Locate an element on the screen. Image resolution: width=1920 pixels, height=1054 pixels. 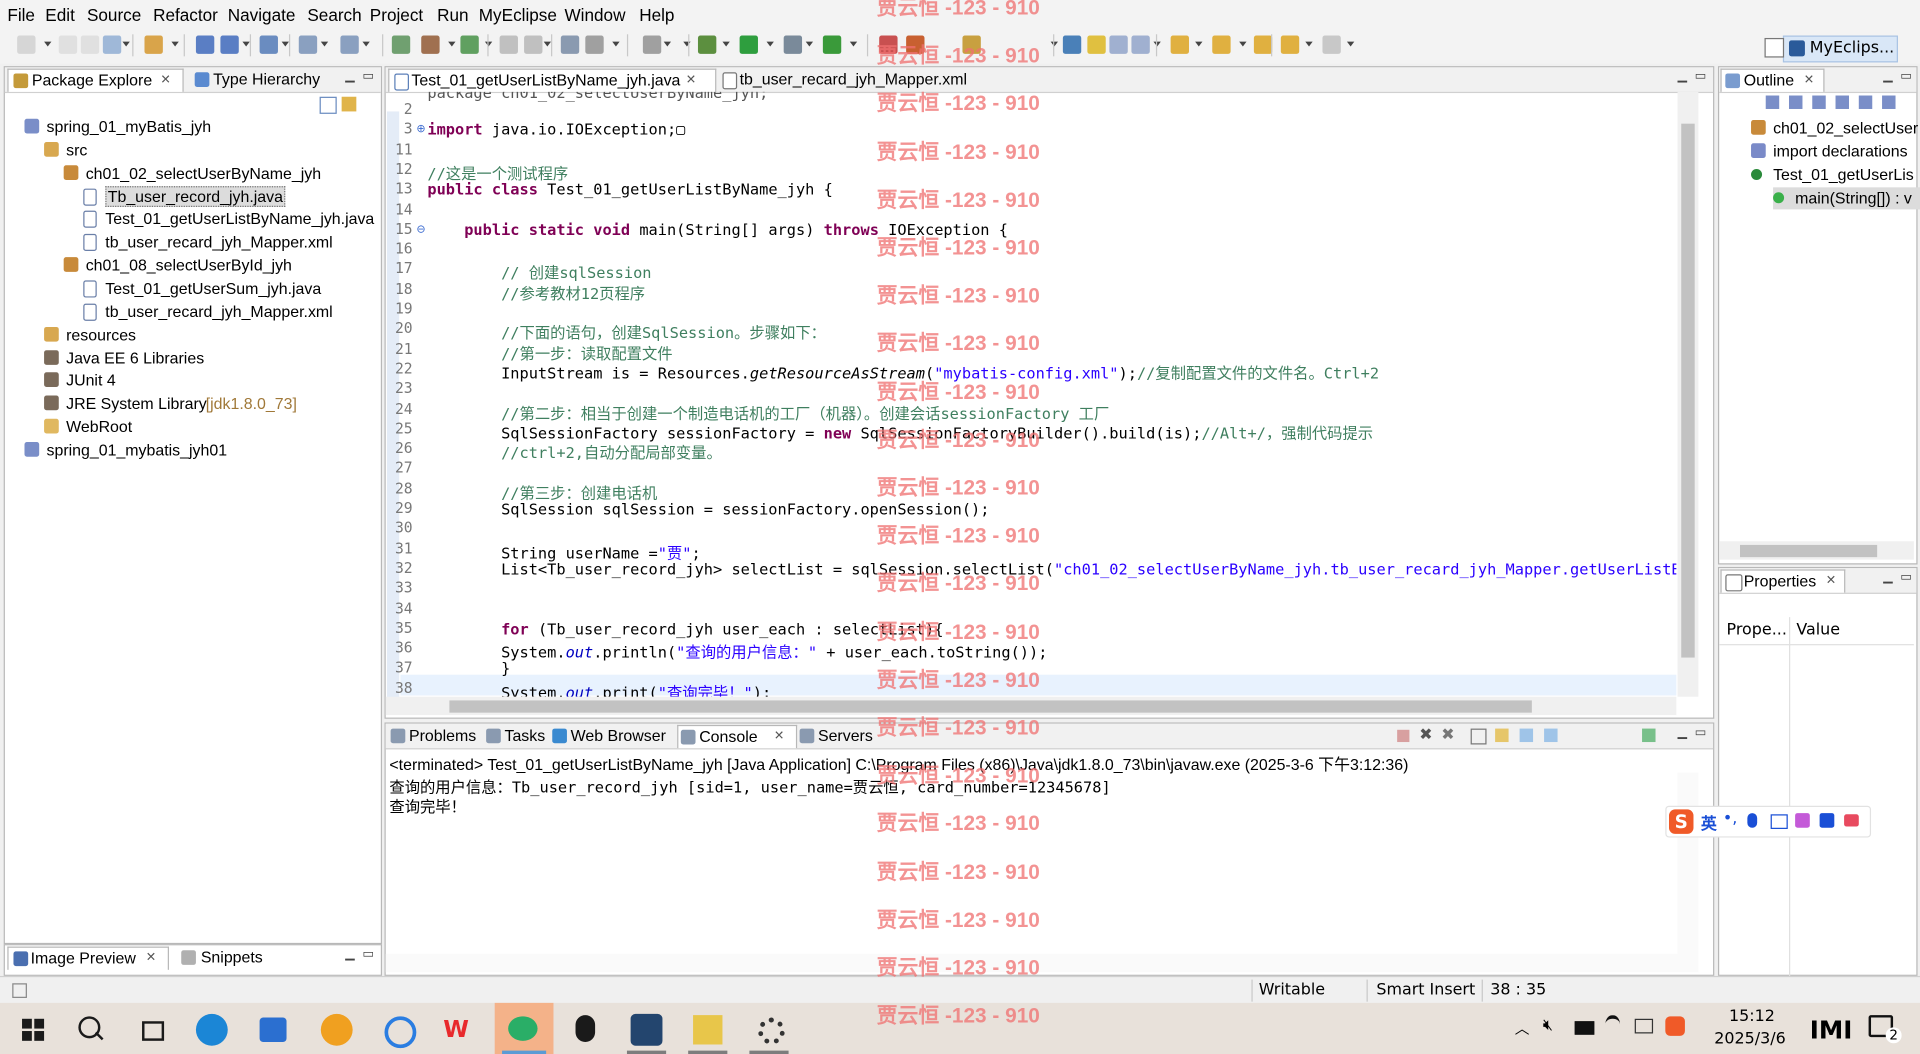
myeclipse-taskbar-icon is located at coordinates (646, 1028).